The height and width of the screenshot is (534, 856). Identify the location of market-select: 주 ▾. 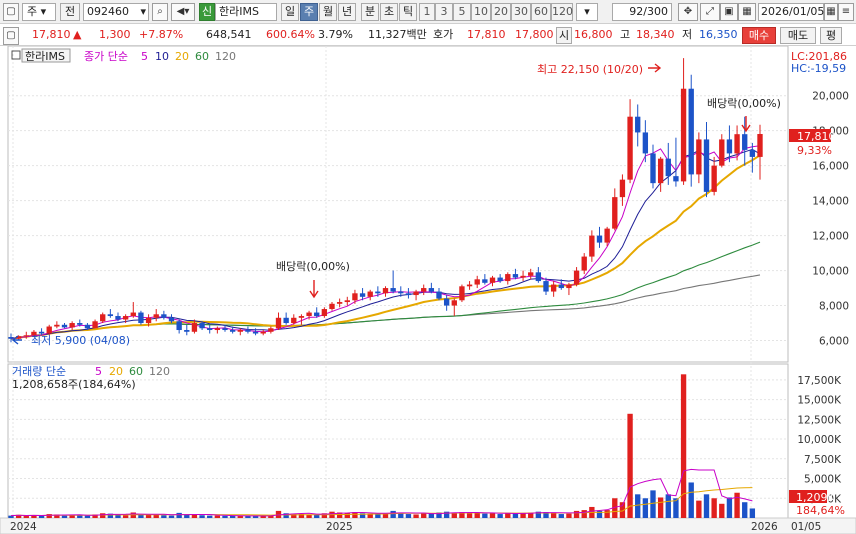
(39, 12).